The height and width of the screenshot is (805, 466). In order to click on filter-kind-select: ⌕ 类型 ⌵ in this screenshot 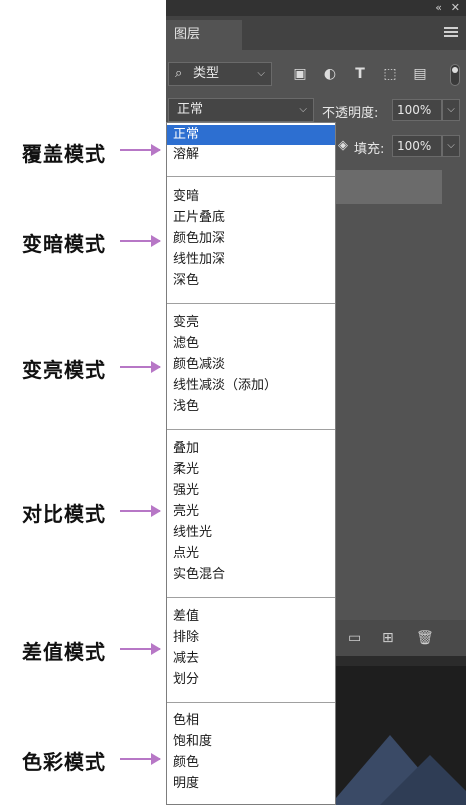, I will do `click(220, 74)`.